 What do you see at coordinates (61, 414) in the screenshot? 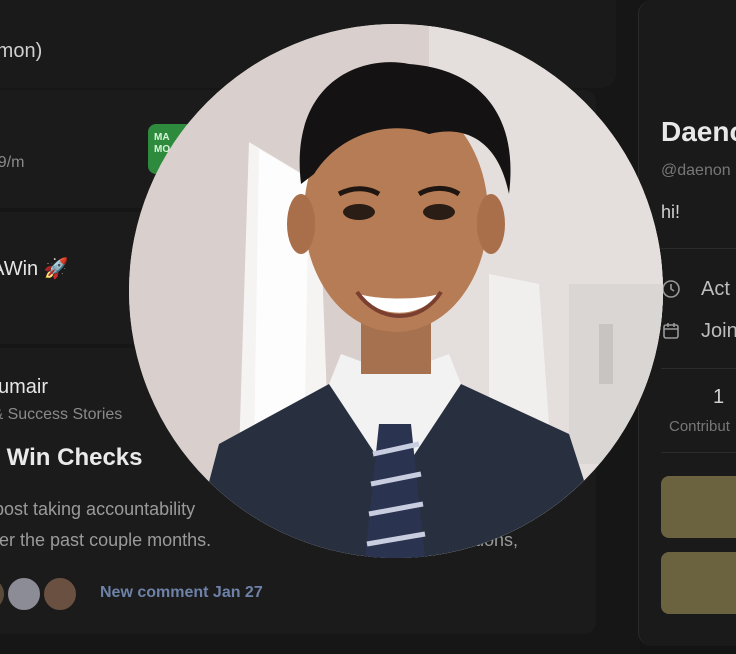
I see `post-category: s & Success Stories` at bounding box center [61, 414].